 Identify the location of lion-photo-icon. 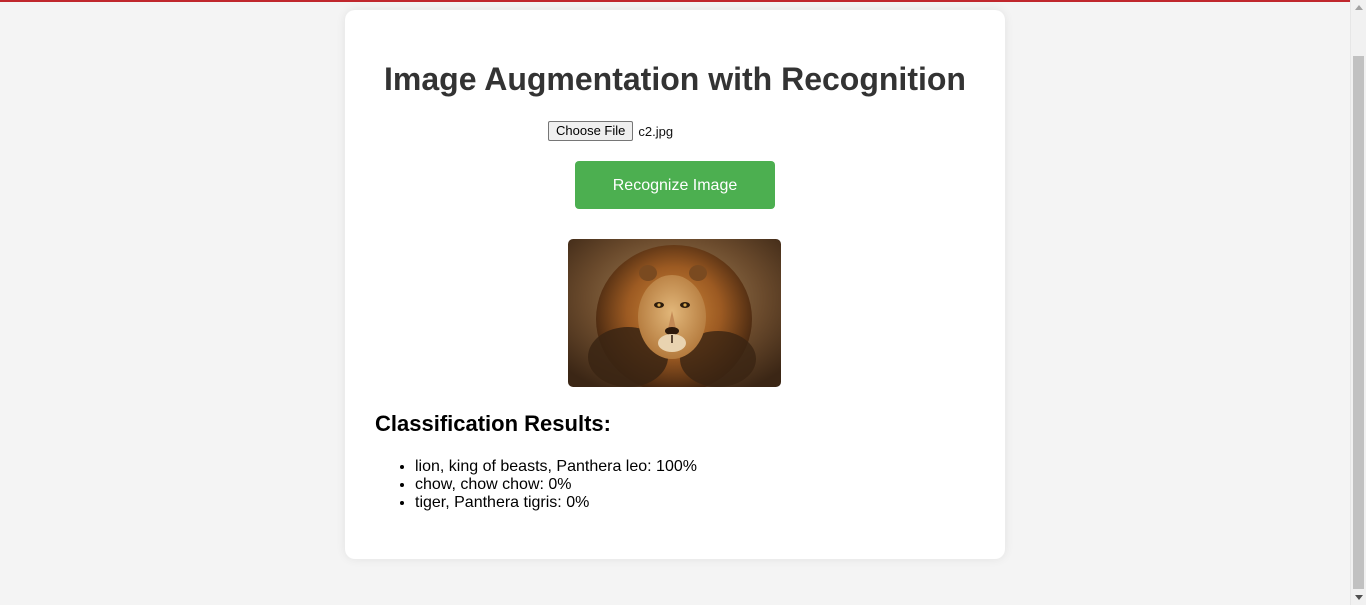
(674, 313).